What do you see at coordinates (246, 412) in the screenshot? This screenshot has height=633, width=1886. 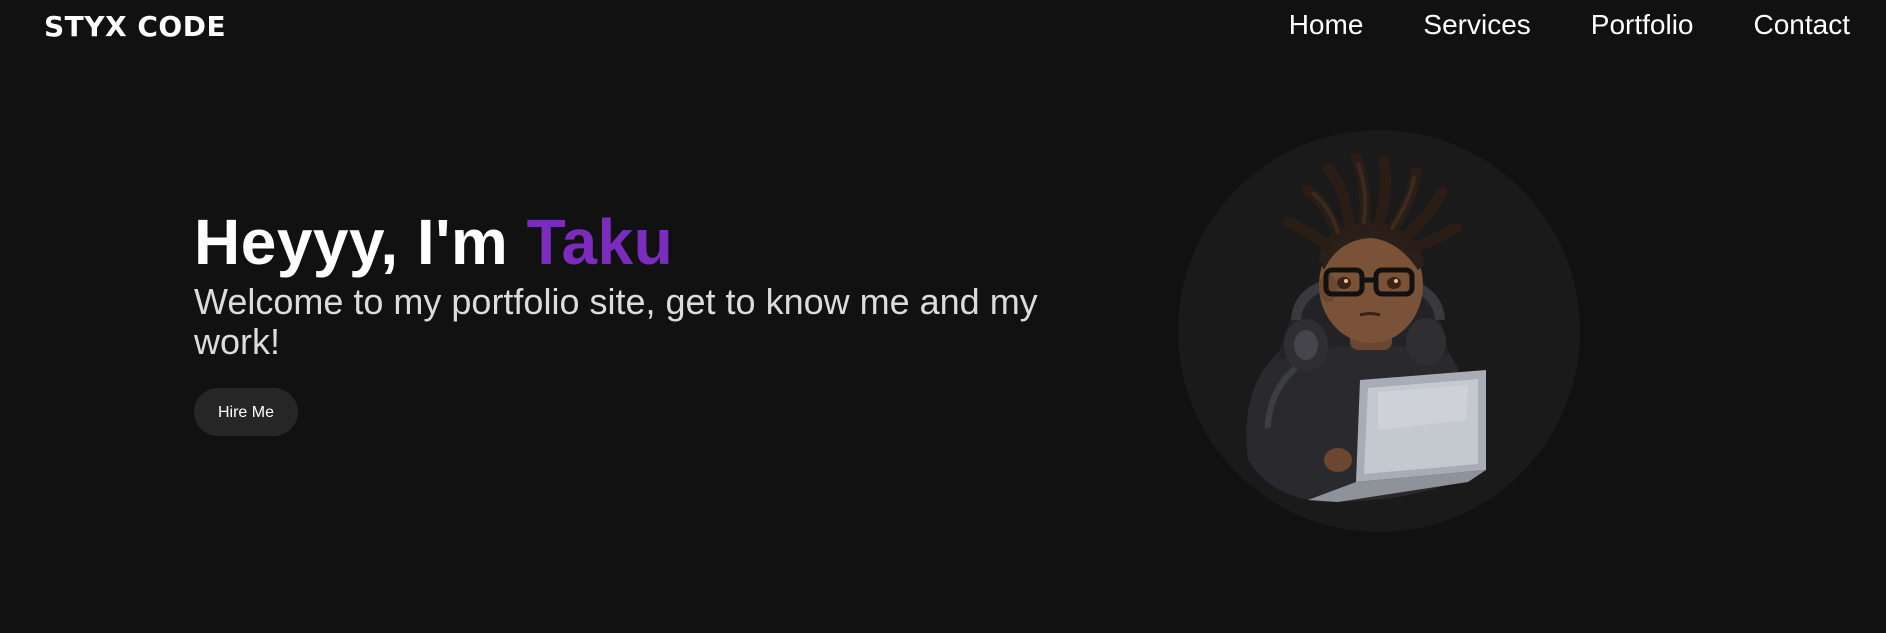 I see `hire-me-button: Hire Me` at bounding box center [246, 412].